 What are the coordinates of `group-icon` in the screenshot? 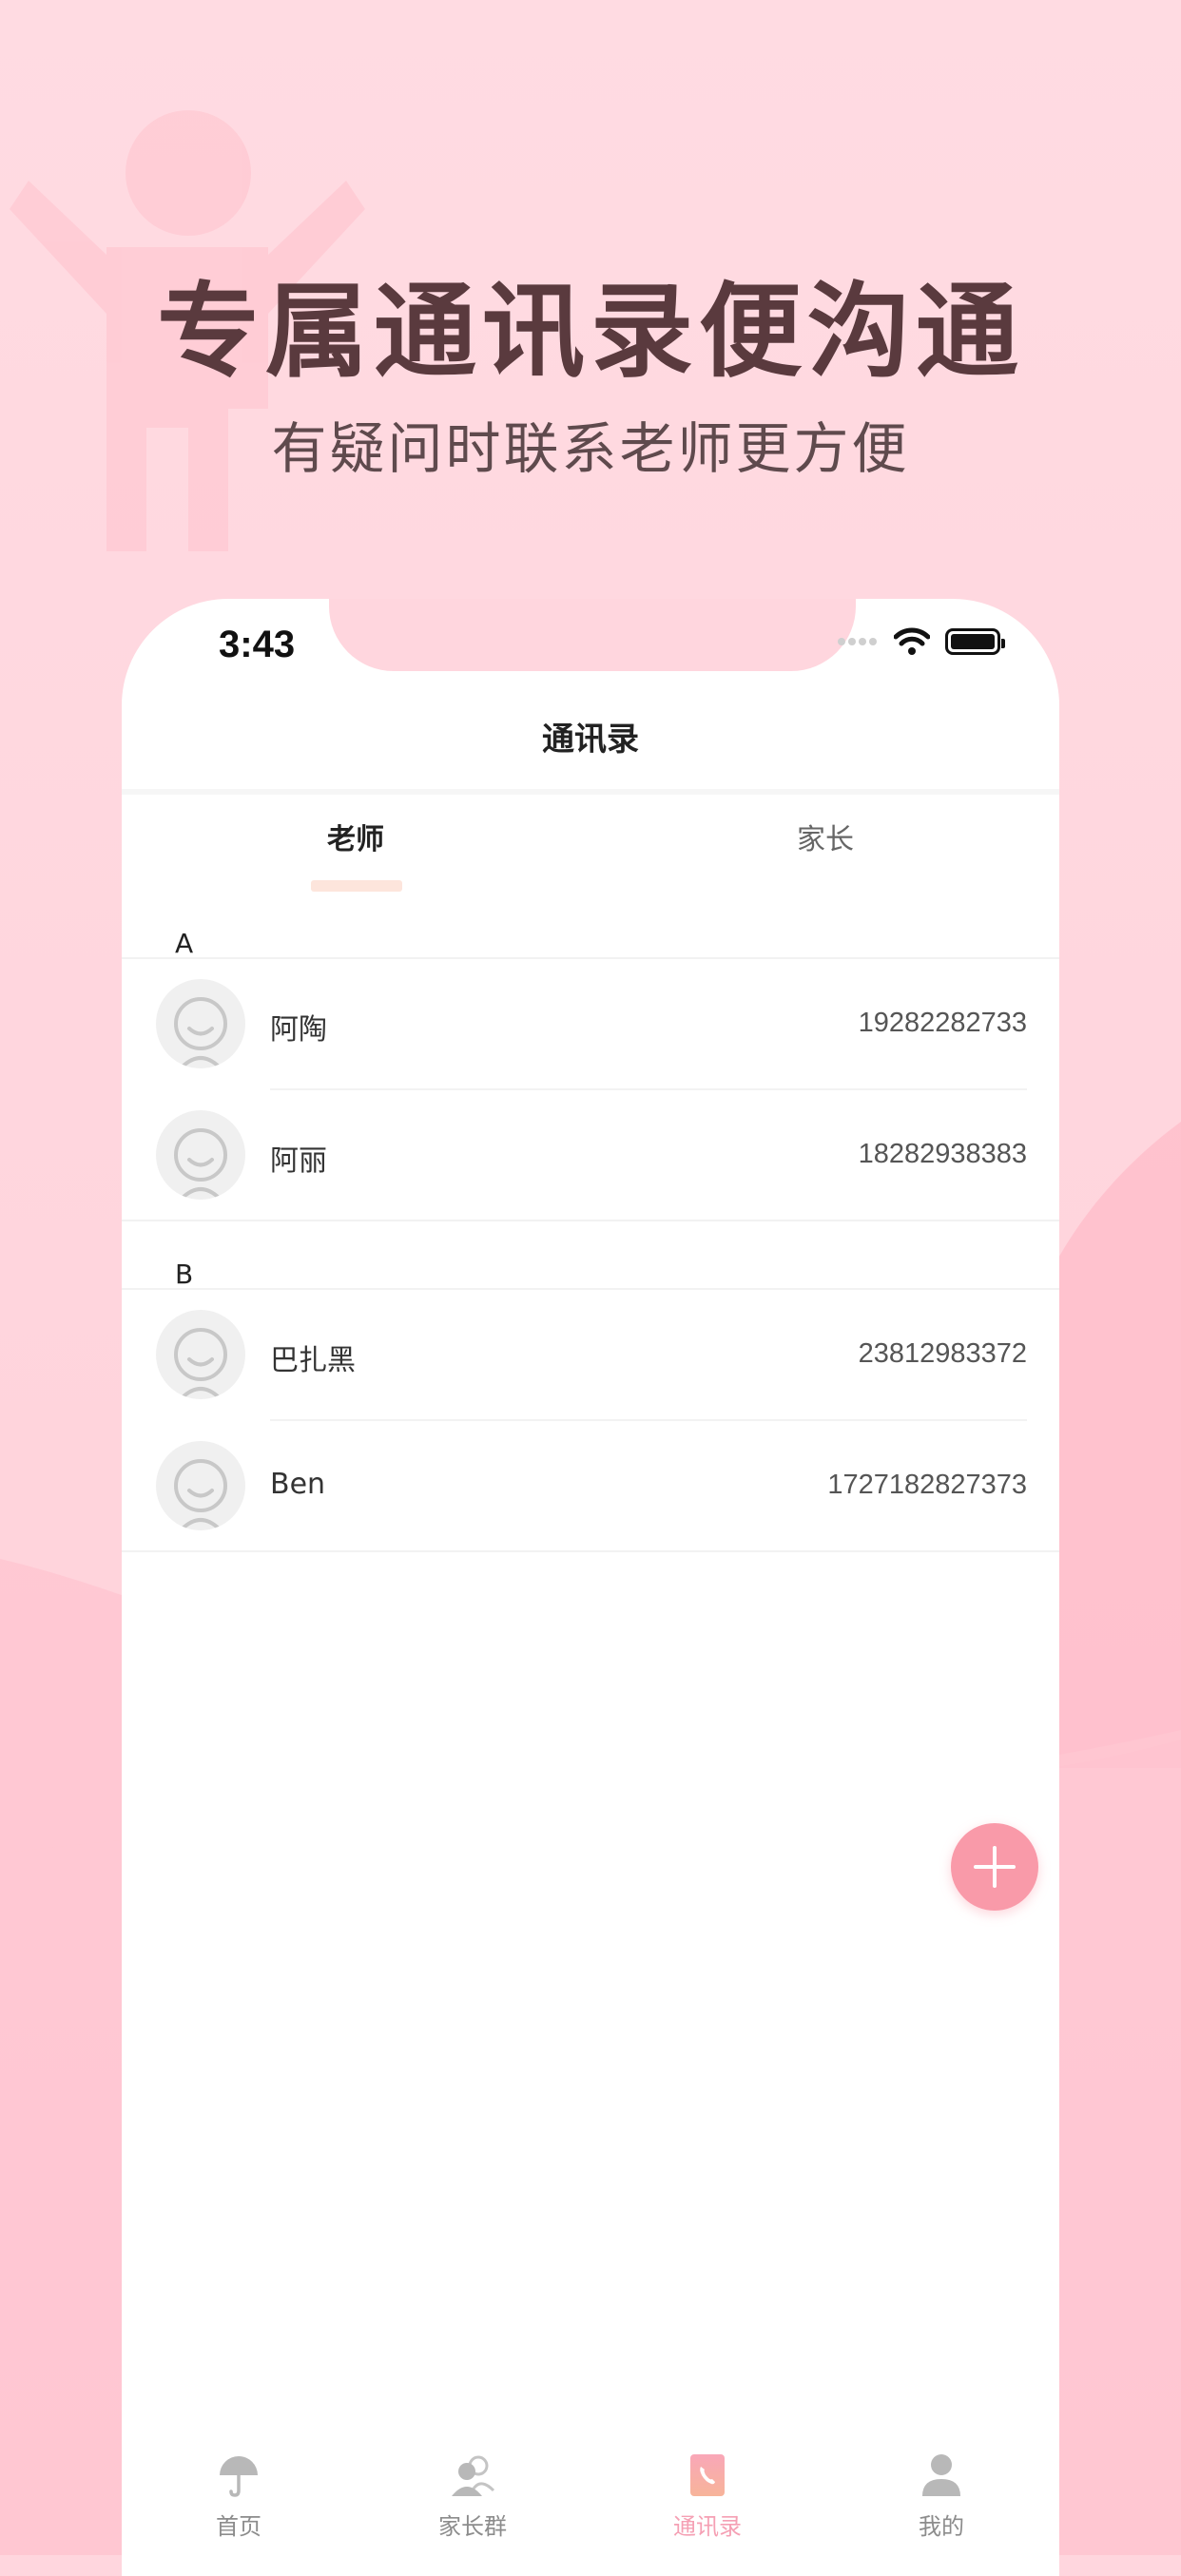 It's located at (473, 2475).